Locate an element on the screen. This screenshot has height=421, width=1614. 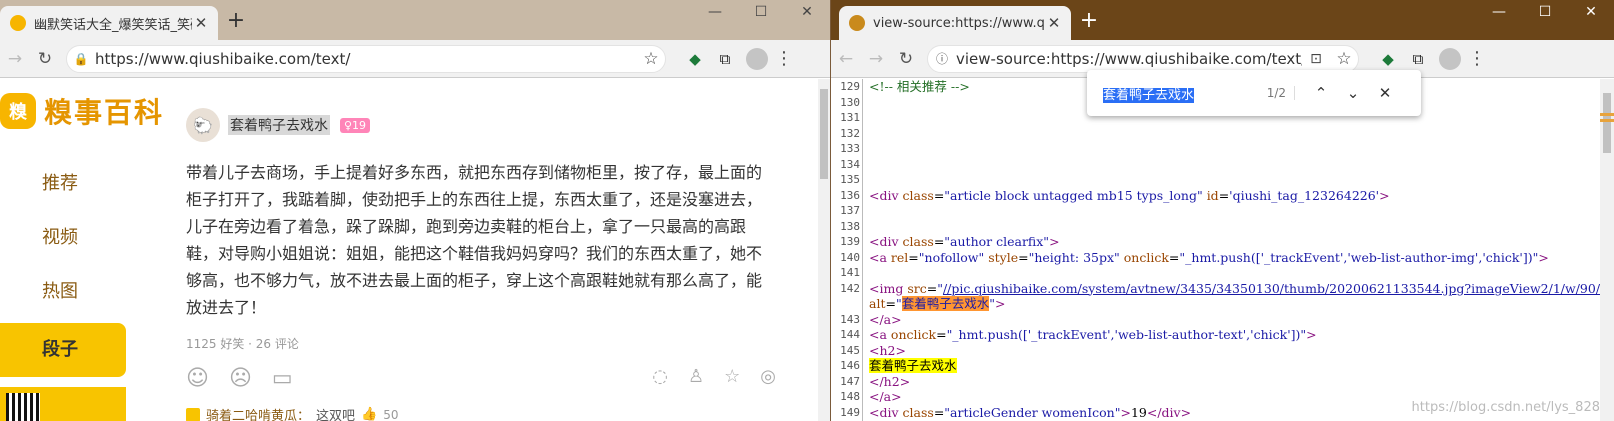
nav-item-recommend: 推荐 is located at coordinates (63, 184).